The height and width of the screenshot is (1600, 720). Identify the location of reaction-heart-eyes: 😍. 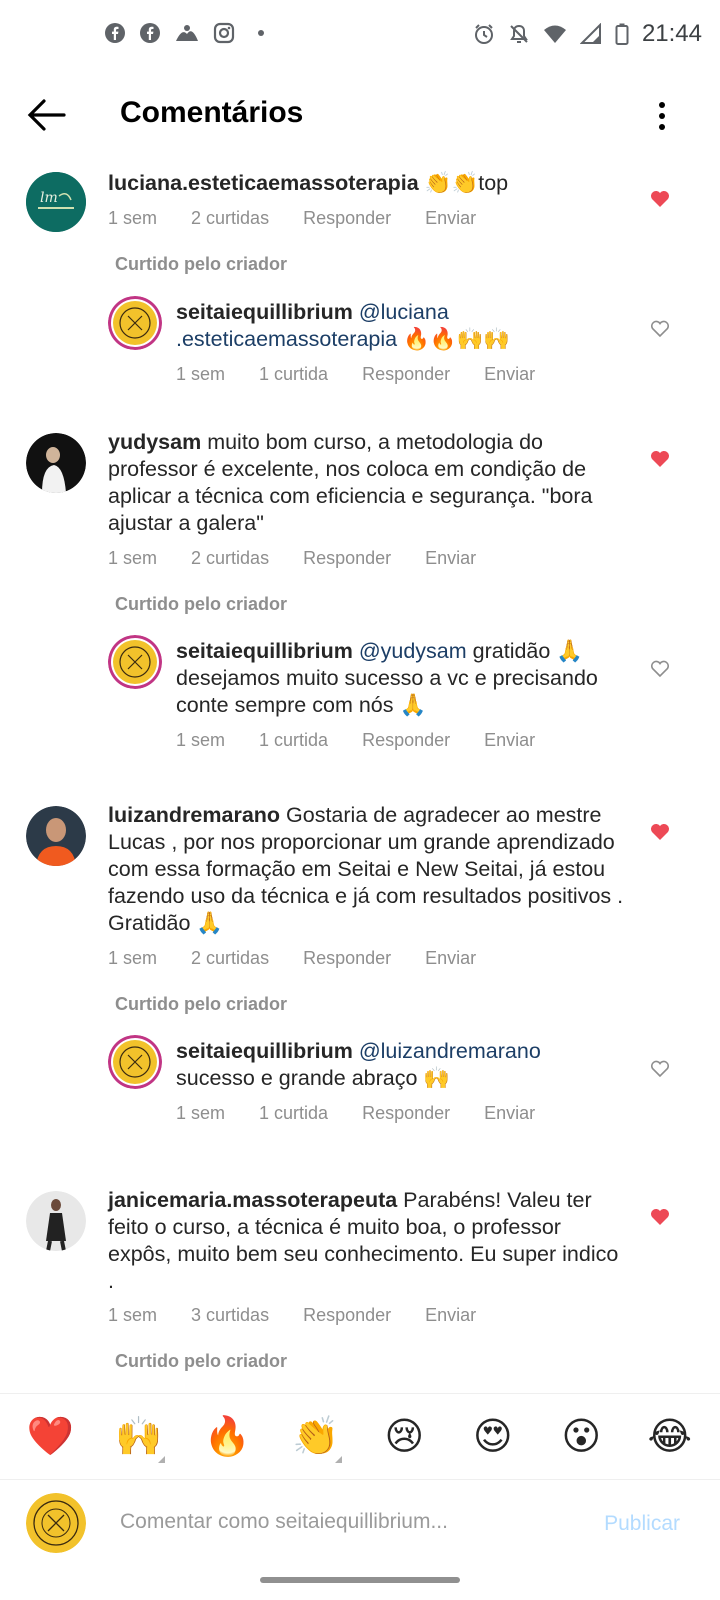
(493, 1436).